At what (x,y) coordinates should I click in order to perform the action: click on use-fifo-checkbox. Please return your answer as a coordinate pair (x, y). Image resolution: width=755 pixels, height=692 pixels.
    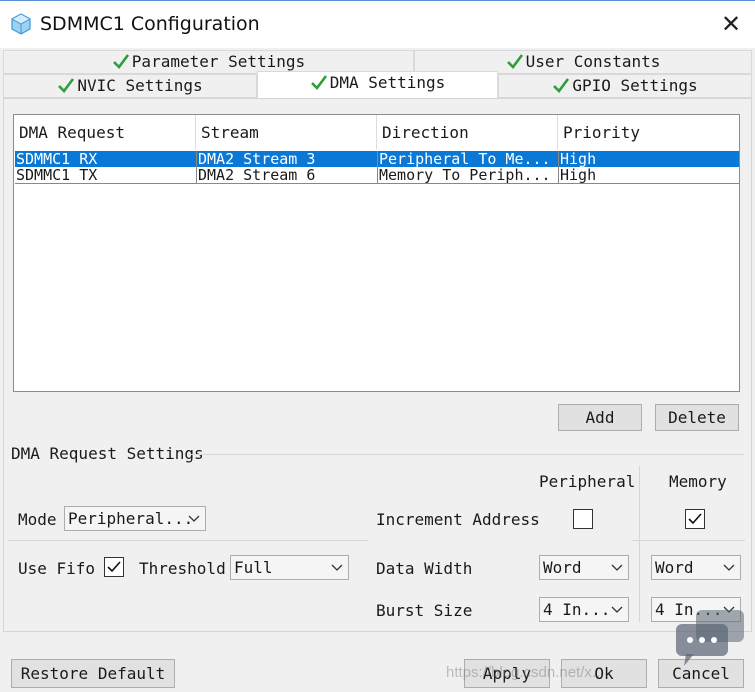
    Looking at the image, I should click on (114, 567).